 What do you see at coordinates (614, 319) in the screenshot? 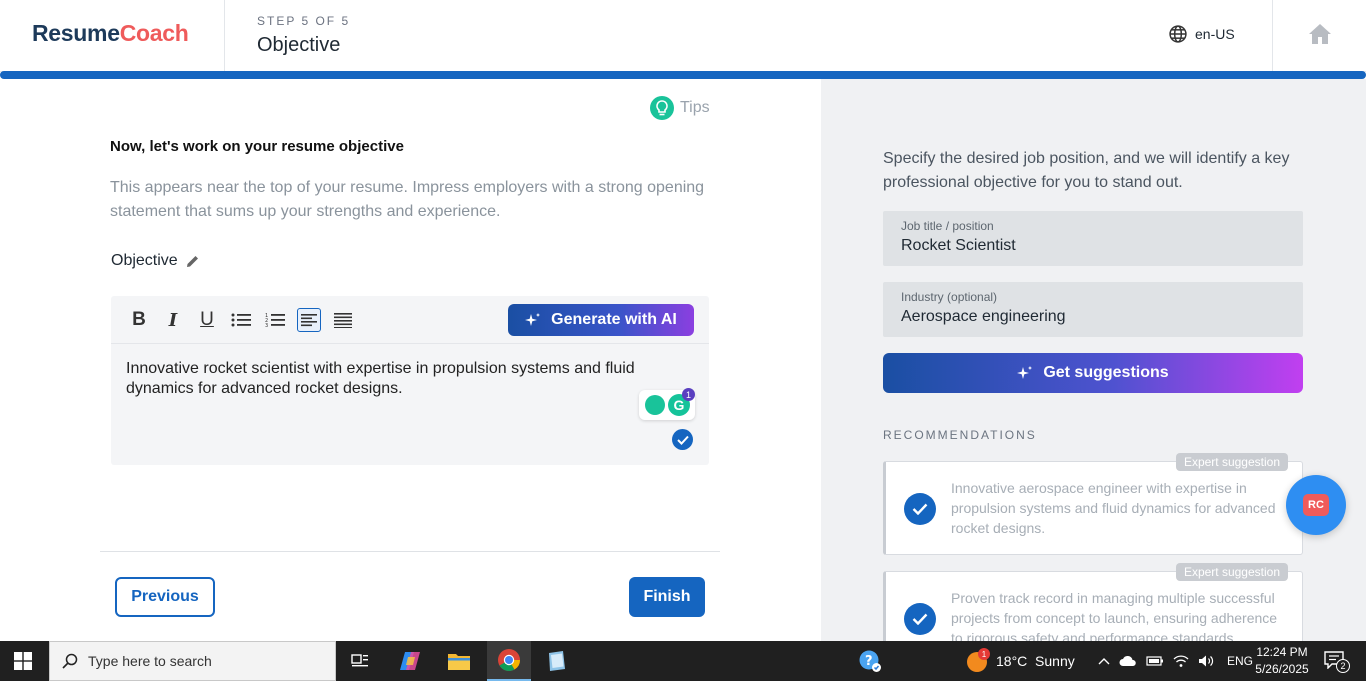
I see `generate-with-ai-label: Generate with AI` at bounding box center [614, 319].